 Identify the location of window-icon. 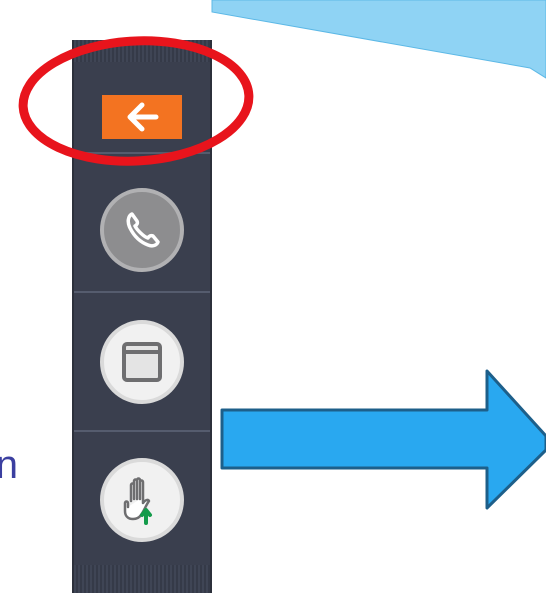
(142, 362).